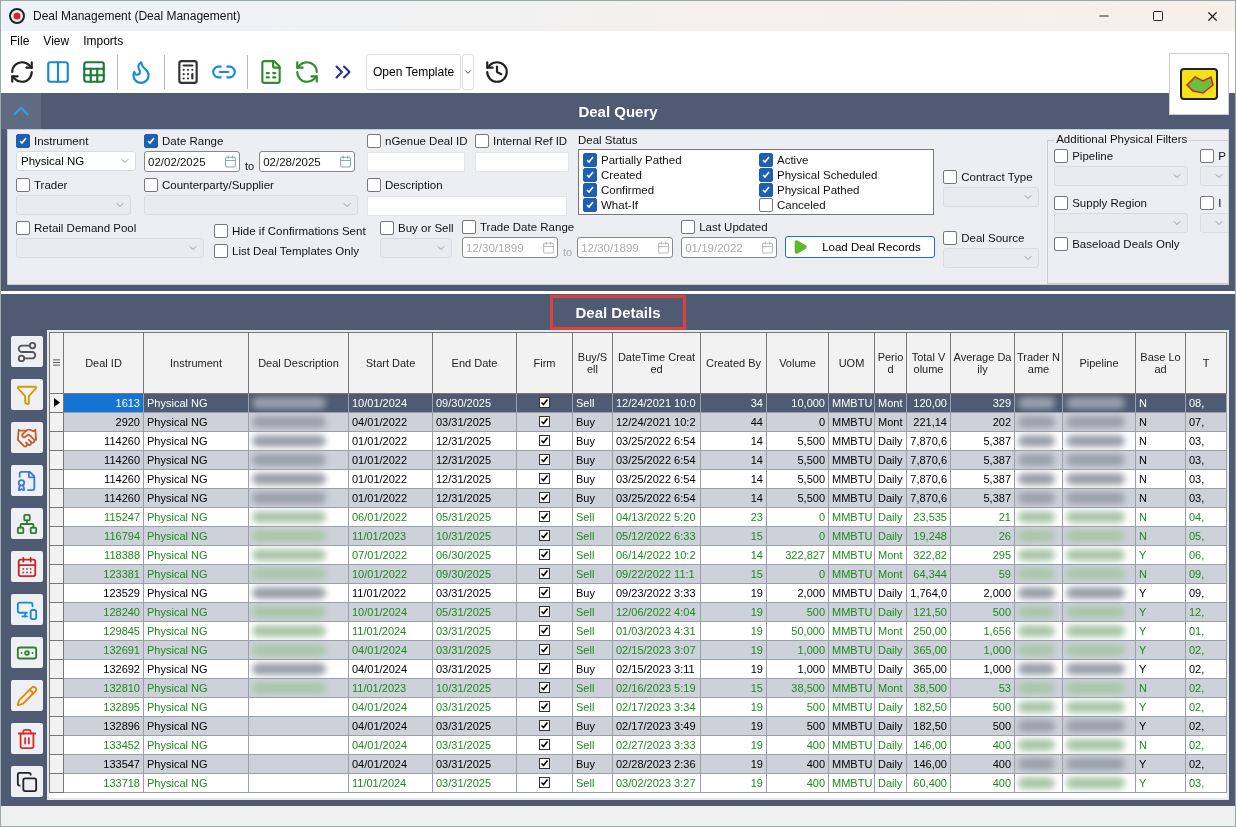  What do you see at coordinates (1141, 244) in the screenshot?
I see `checkbox: Baseload Deals Only` at bounding box center [1141, 244].